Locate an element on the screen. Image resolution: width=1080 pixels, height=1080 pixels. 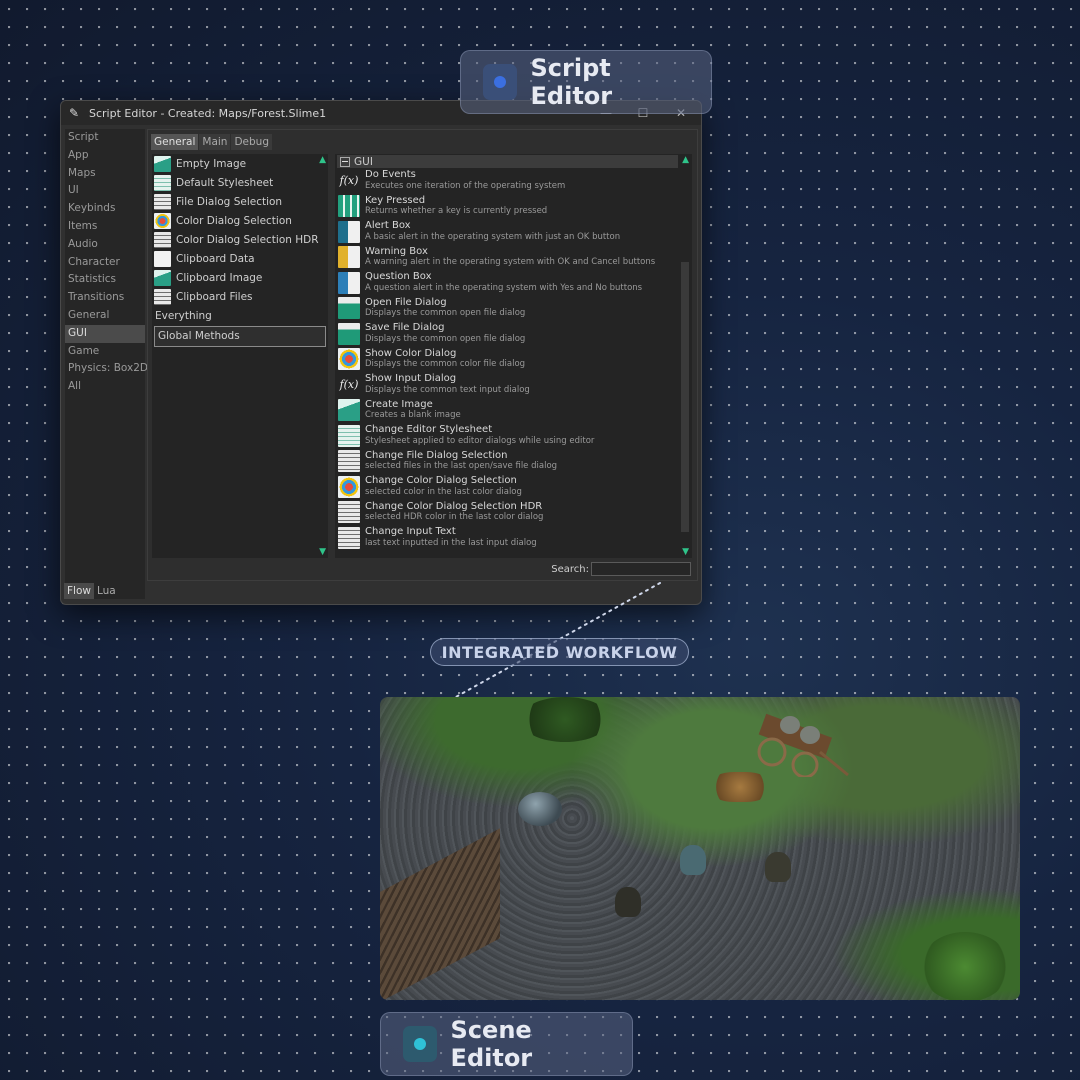
sidebar-item-gui: GUI is located at coordinates (105, 333).